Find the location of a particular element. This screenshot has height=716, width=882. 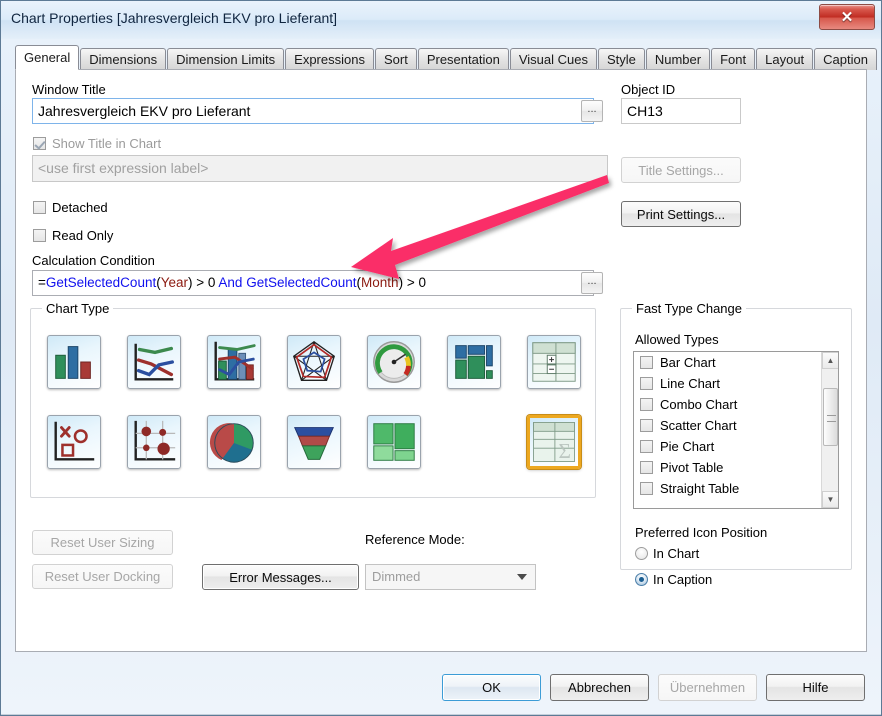

tab-sort: Sort is located at coordinates (395, 59).